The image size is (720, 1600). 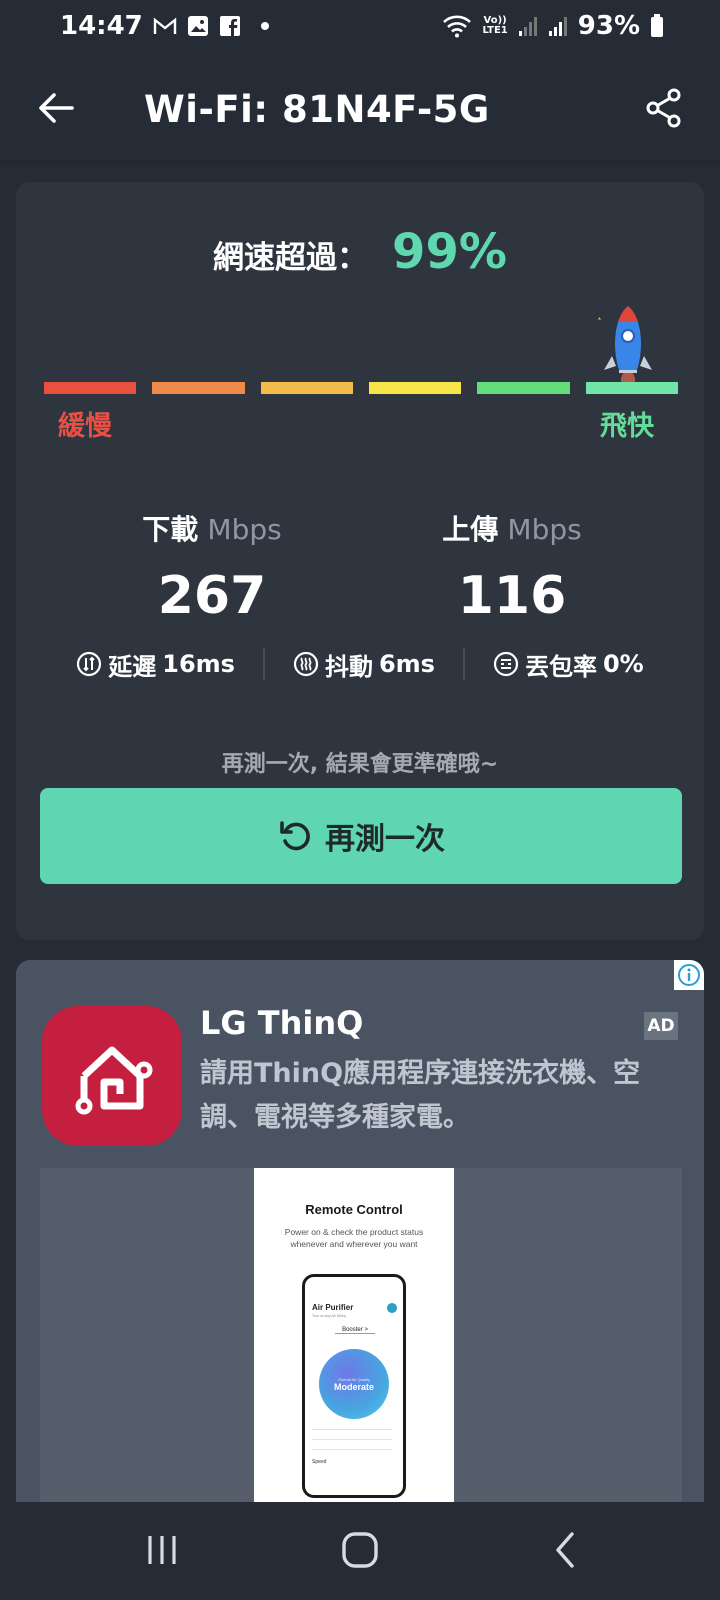 I want to click on ad-description: 請用ThinQ應用程序連接洗衣機、空調、電視等多種家電。, so click(x=420, y=1095).